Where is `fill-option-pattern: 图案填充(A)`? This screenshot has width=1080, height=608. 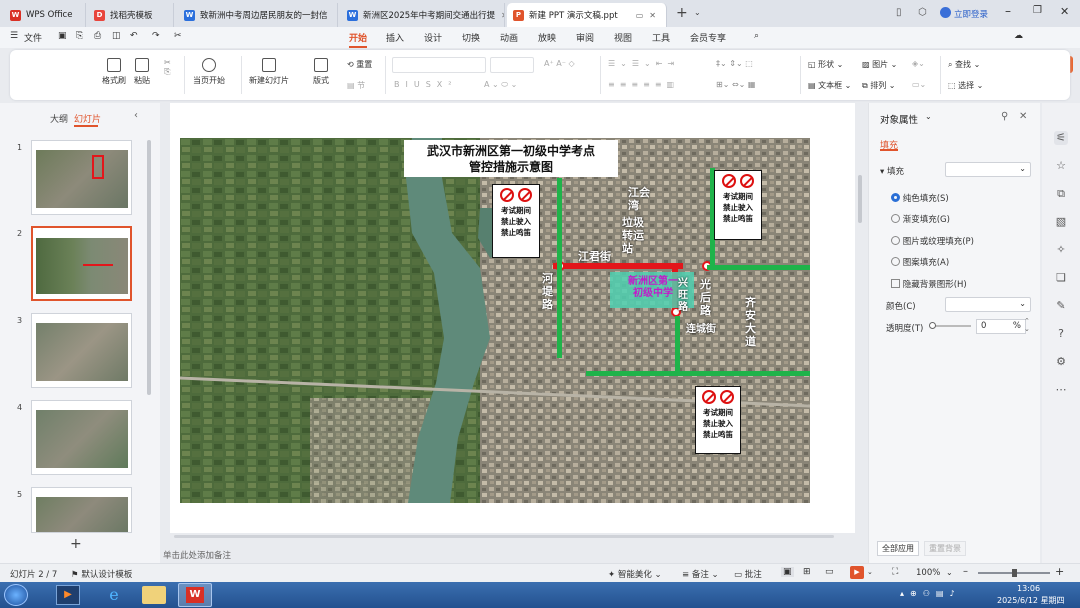
fill-option-pattern: 图案填充(A) is located at coordinates (920, 262).